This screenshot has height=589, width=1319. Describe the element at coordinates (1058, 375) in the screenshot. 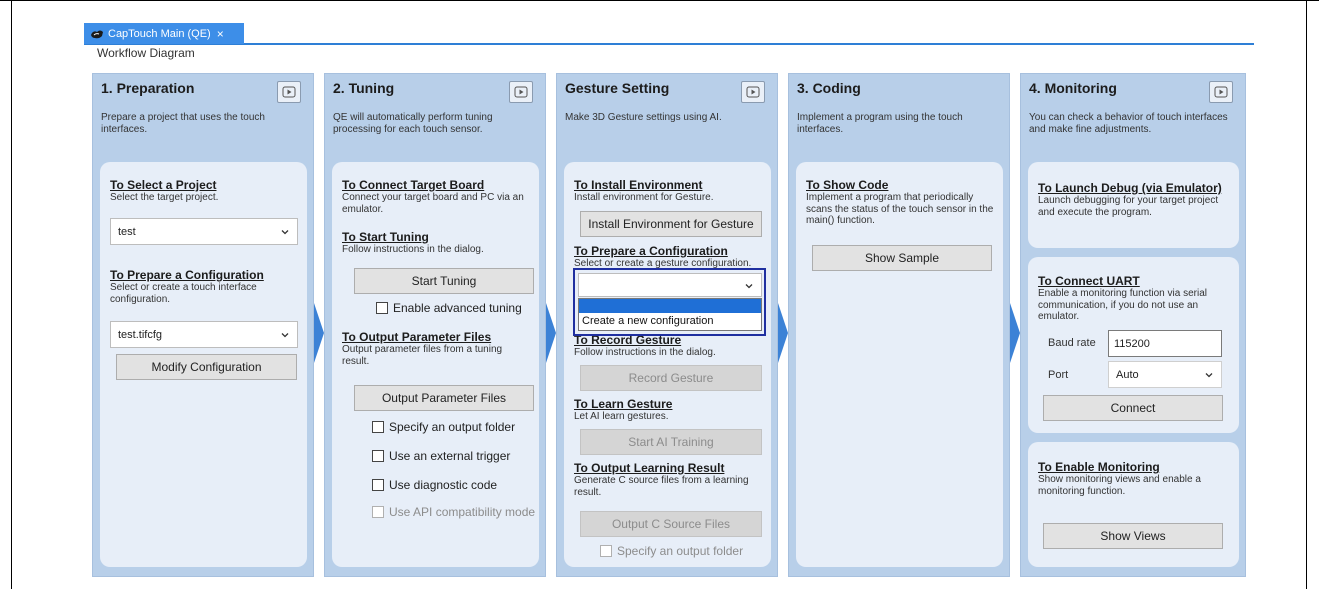

I see `port-label: Port` at that location.